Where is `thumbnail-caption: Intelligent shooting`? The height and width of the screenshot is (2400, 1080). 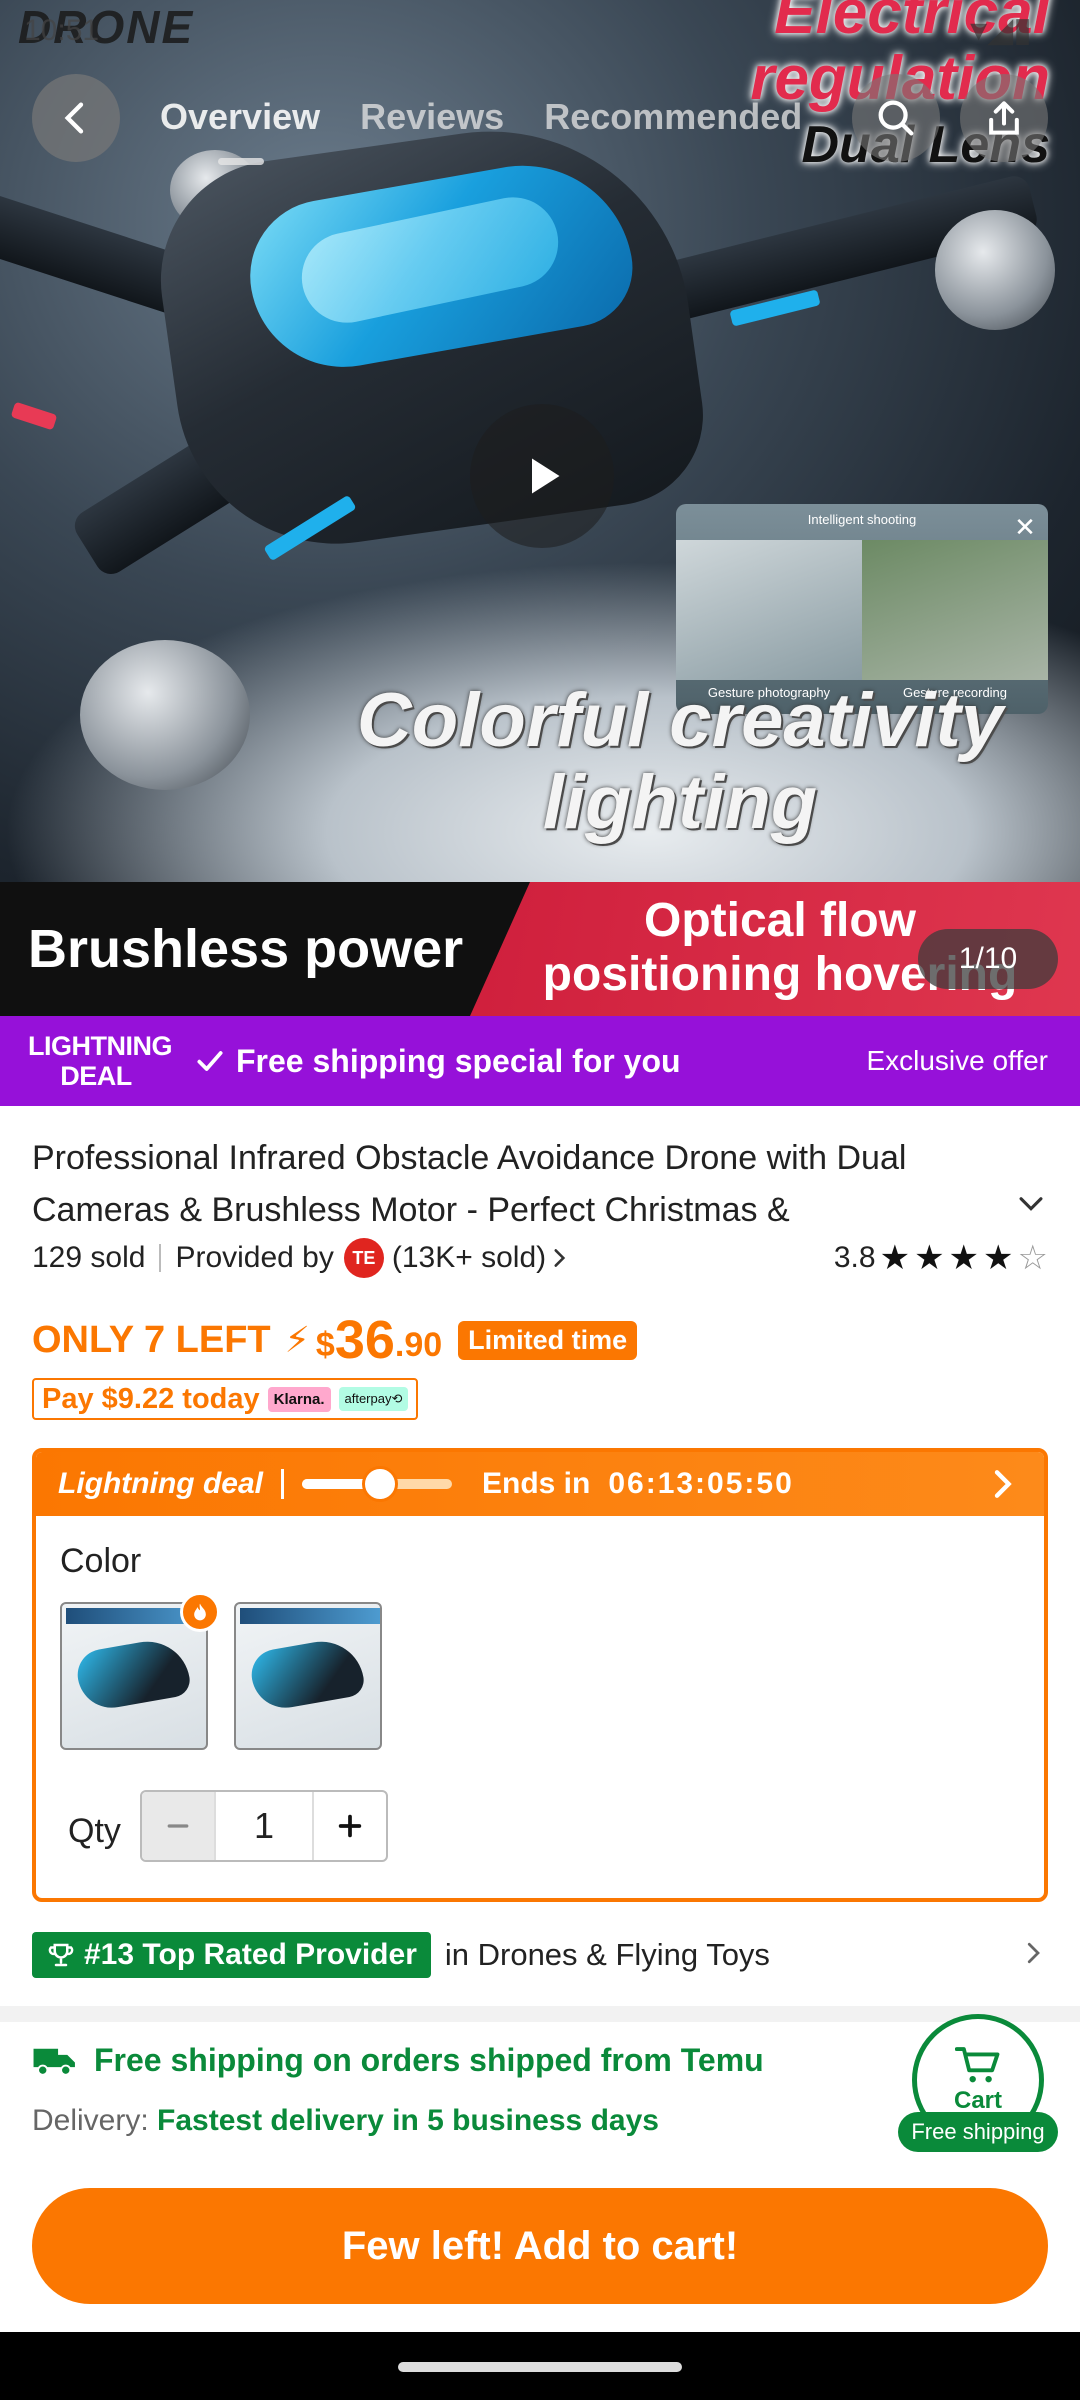 thumbnail-caption: Intelligent shooting is located at coordinates (862, 519).